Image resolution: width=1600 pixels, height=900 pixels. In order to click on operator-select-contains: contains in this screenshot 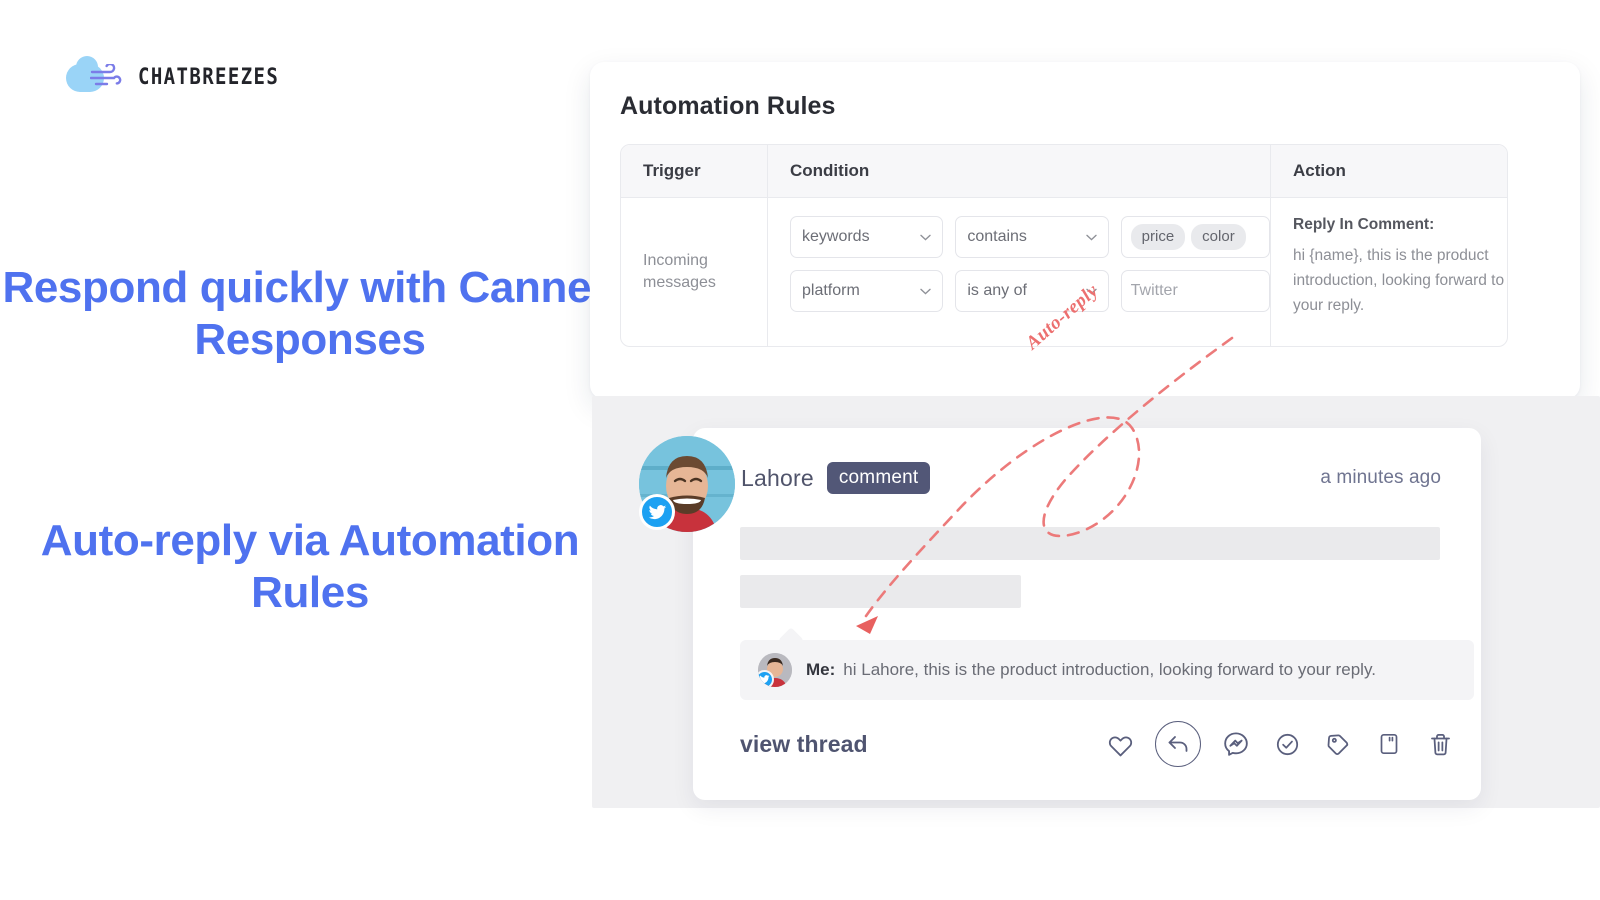, I will do `click(1032, 237)`.